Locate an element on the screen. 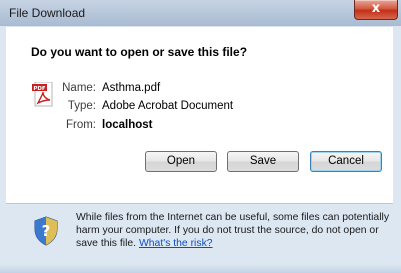 This screenshot has width=401, height=273. close-button: x is located at coordinates (376, 10).